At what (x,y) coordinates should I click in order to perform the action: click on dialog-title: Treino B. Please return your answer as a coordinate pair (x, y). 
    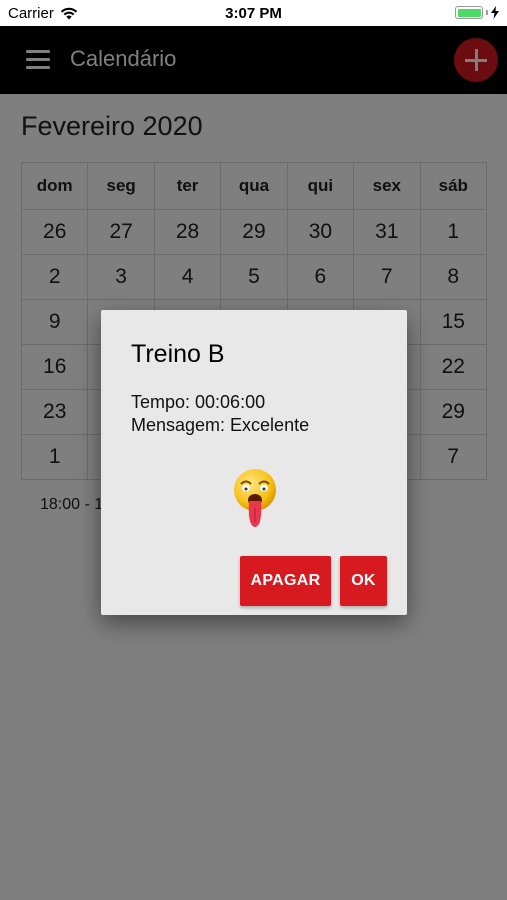
    Looking at the image, I should click on (178, 354).